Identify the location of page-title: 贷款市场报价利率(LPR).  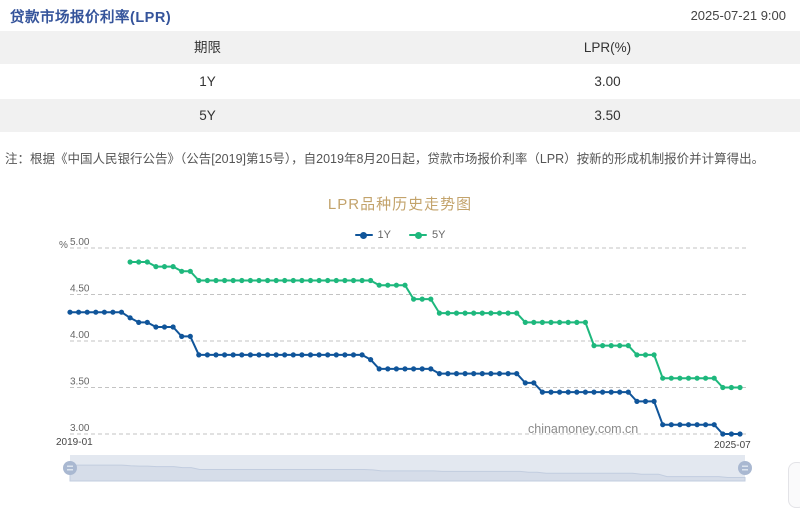
(91, 18).